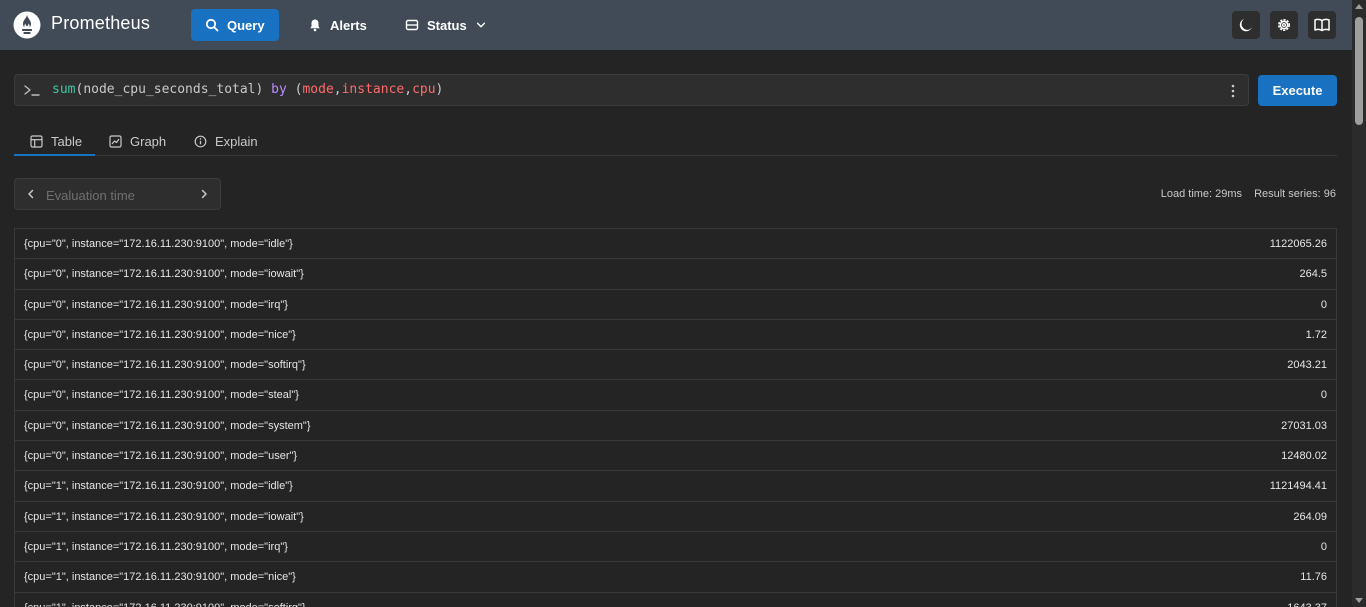 The height and width of the screenshot is (607, 1366). What do you see at coordinates (64, 89) in the screenshot?
I see `query-function: sum` at bounding box center [64, 89].